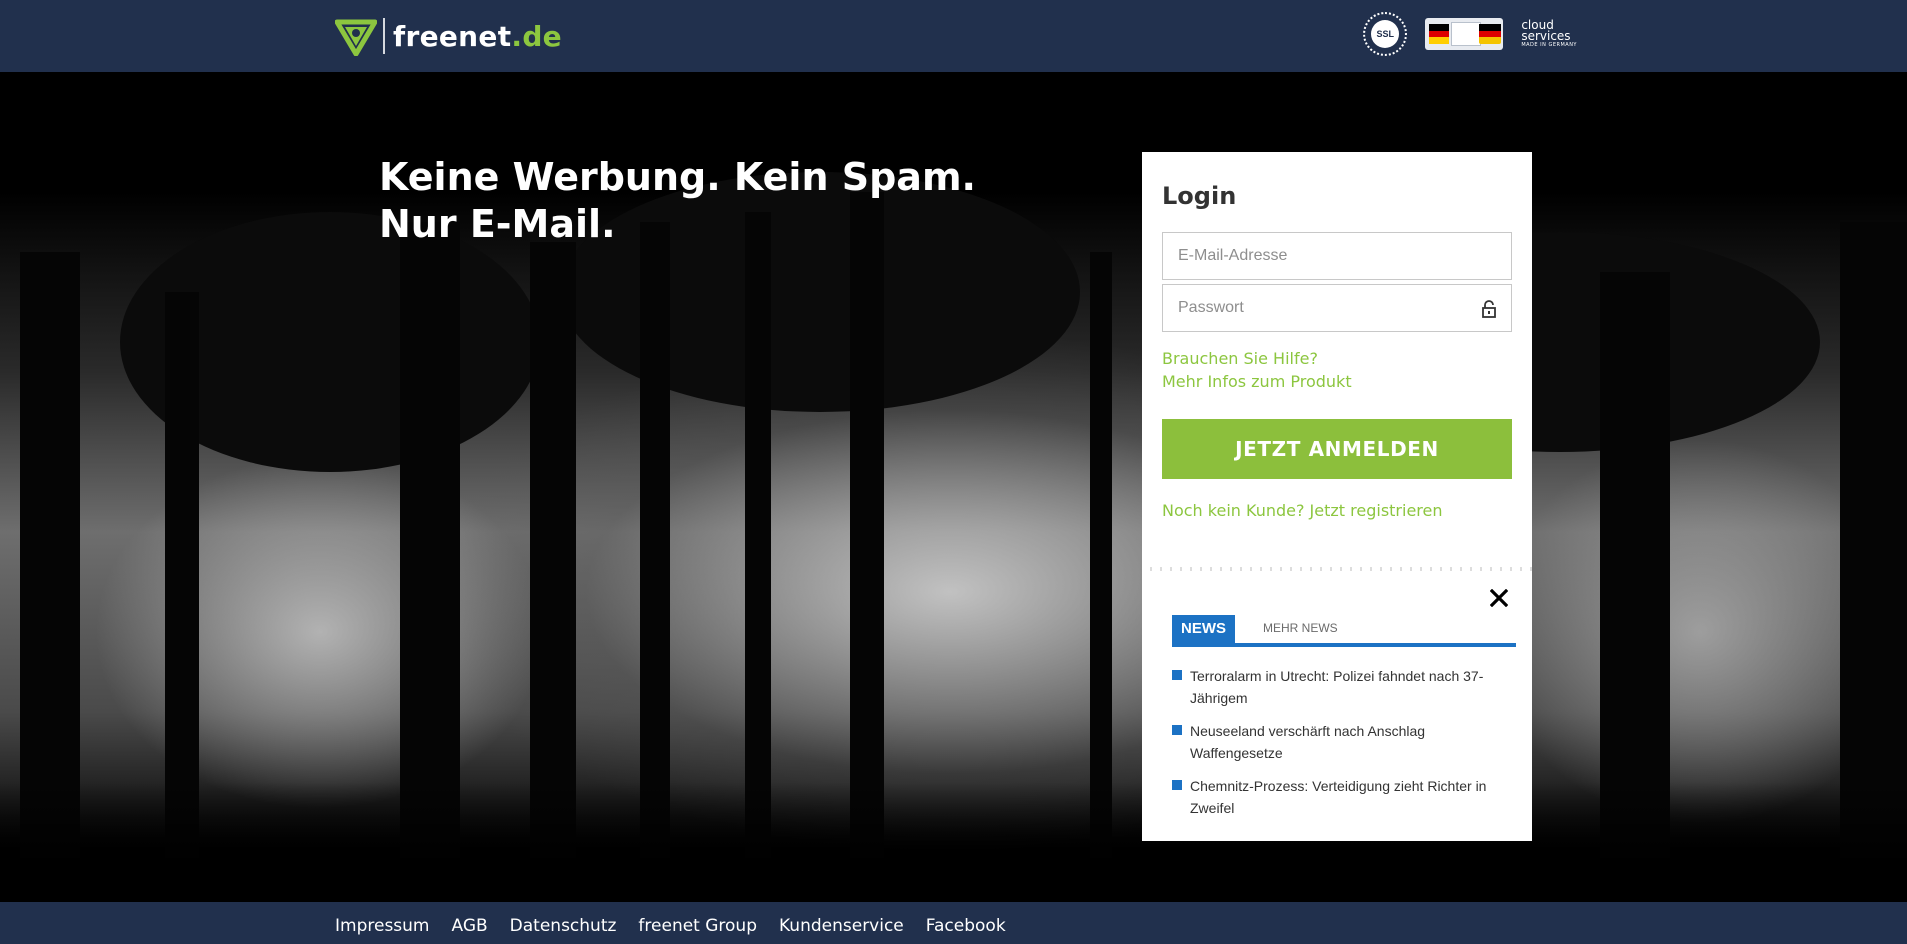 Image resolution: width=1907 pixels, height=944 pixels. Describe the element at coordinates (1489, 309) in the screenshot. I see `unlock-icon` at that location.